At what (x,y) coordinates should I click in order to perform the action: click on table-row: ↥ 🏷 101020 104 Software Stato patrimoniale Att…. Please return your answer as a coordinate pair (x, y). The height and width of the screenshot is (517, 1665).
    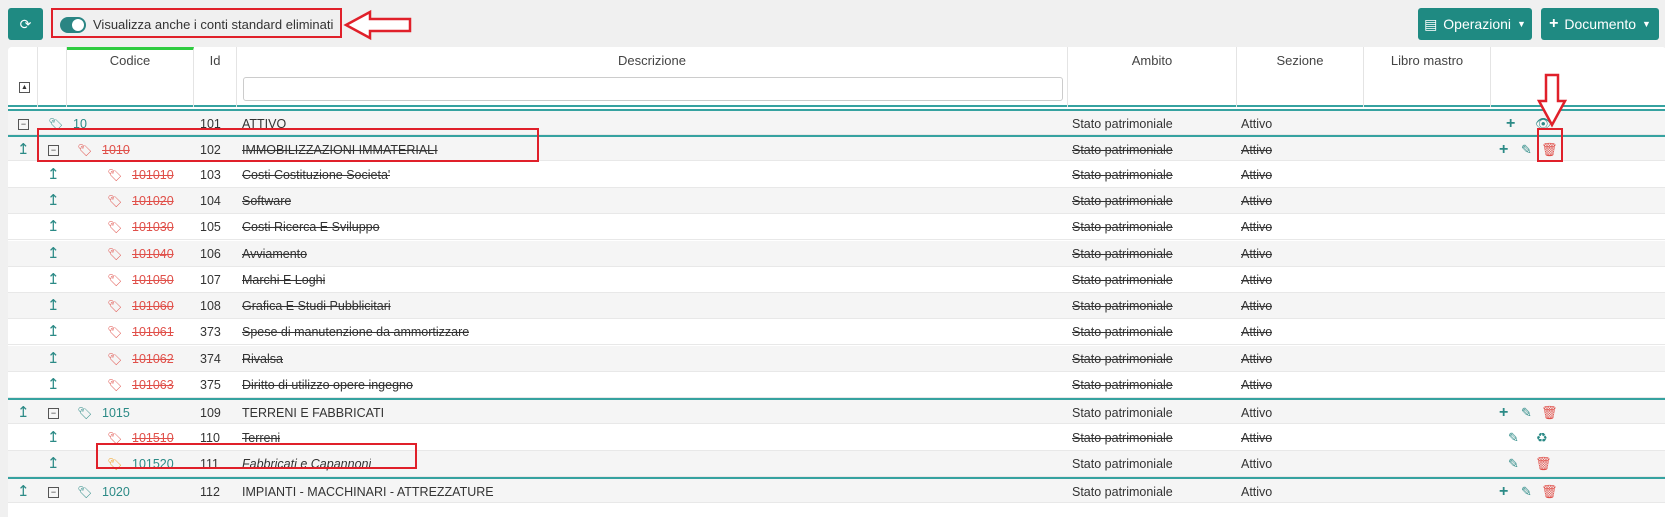
    Looking at the image, I should click on (836, 200).